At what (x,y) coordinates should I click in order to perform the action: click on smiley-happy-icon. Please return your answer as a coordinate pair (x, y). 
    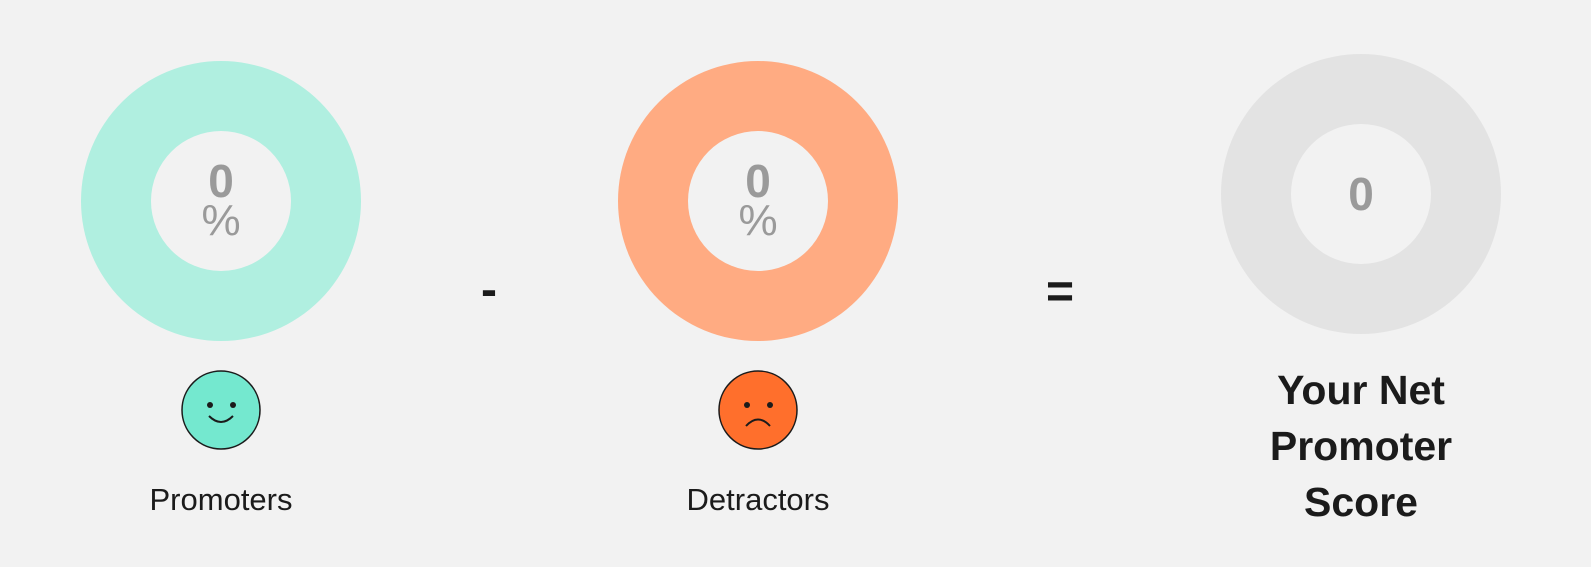
    Looking at the image, I should click on (221, 410).